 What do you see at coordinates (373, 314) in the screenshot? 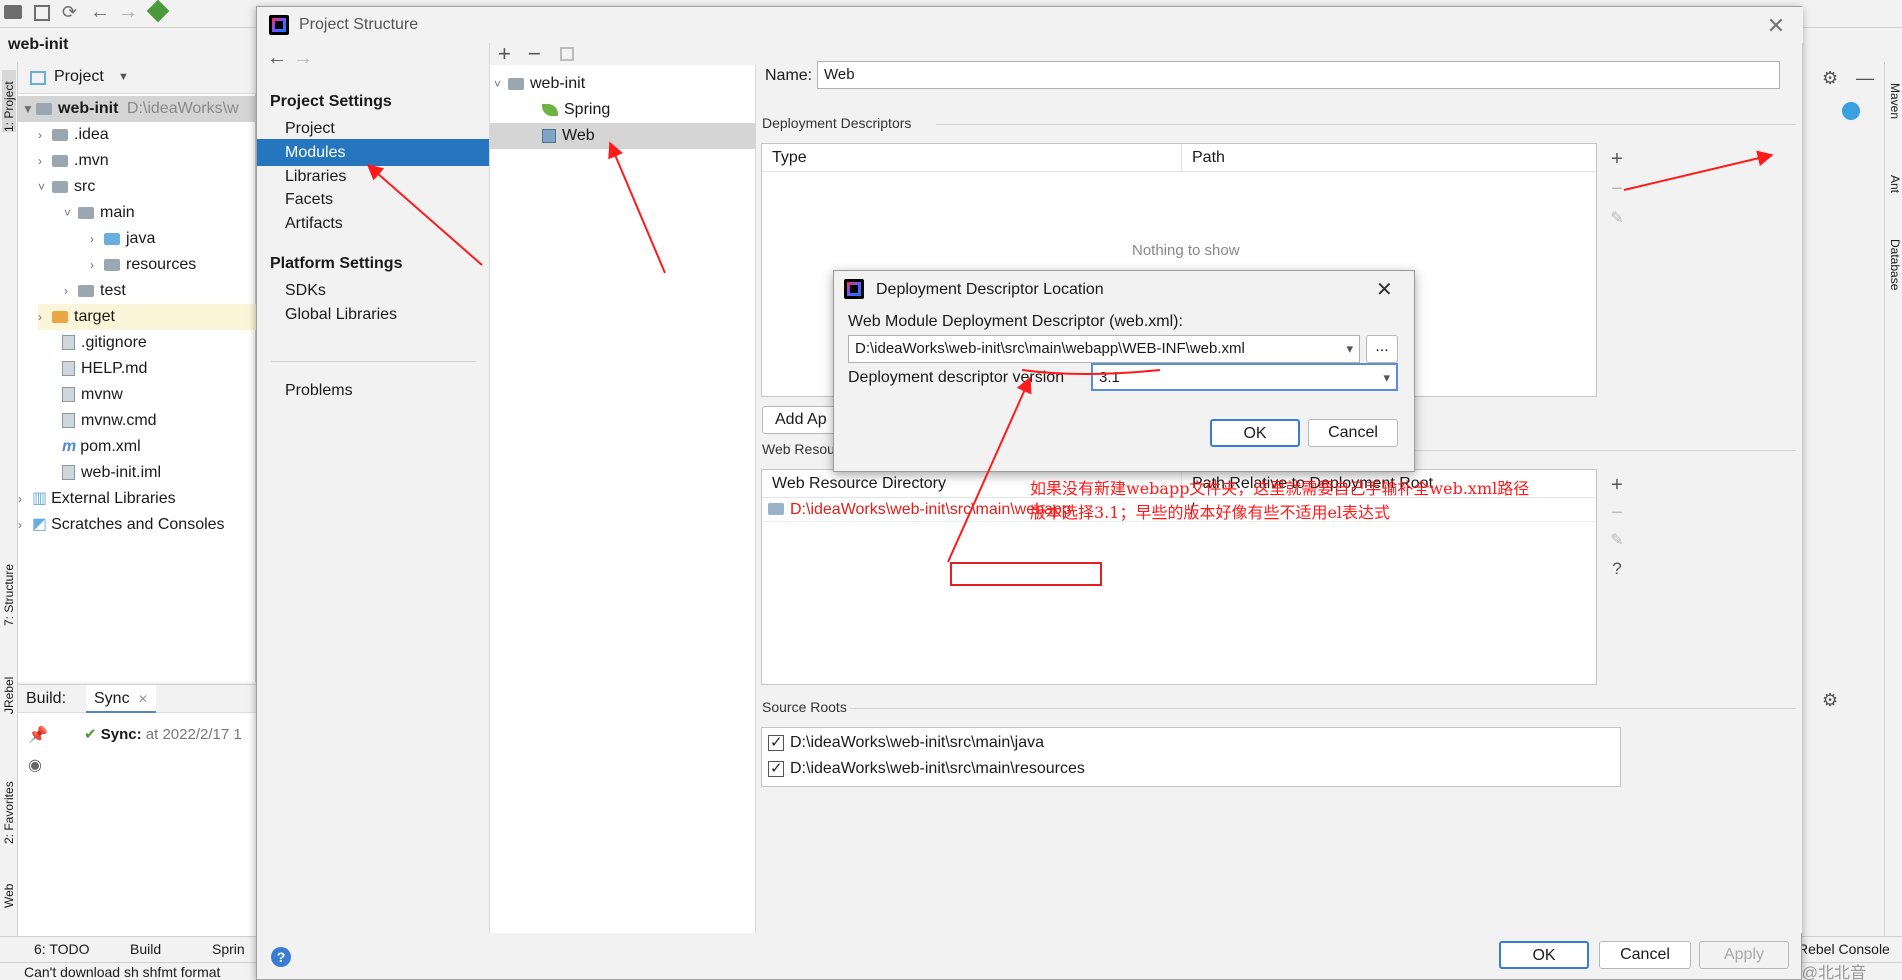
I see `nav-global-libraries: Global Libraries` at bounding box center [373, 314].